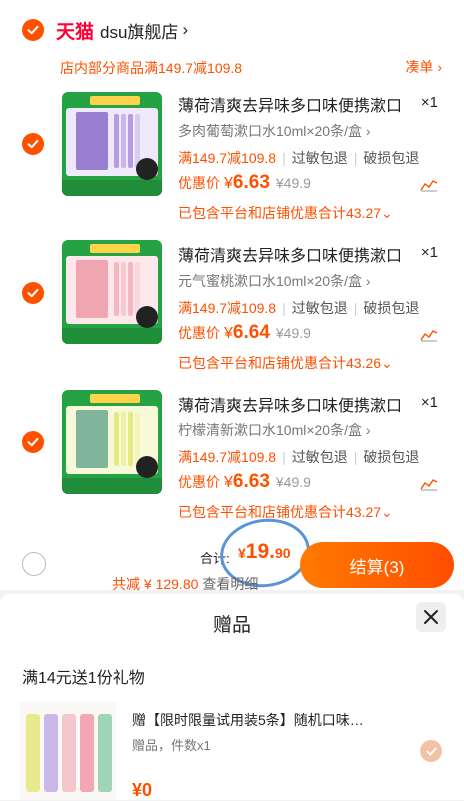 This screenshot has height=801, width=464. I want to click on sheet-title: 赠品, so click(231, 625).